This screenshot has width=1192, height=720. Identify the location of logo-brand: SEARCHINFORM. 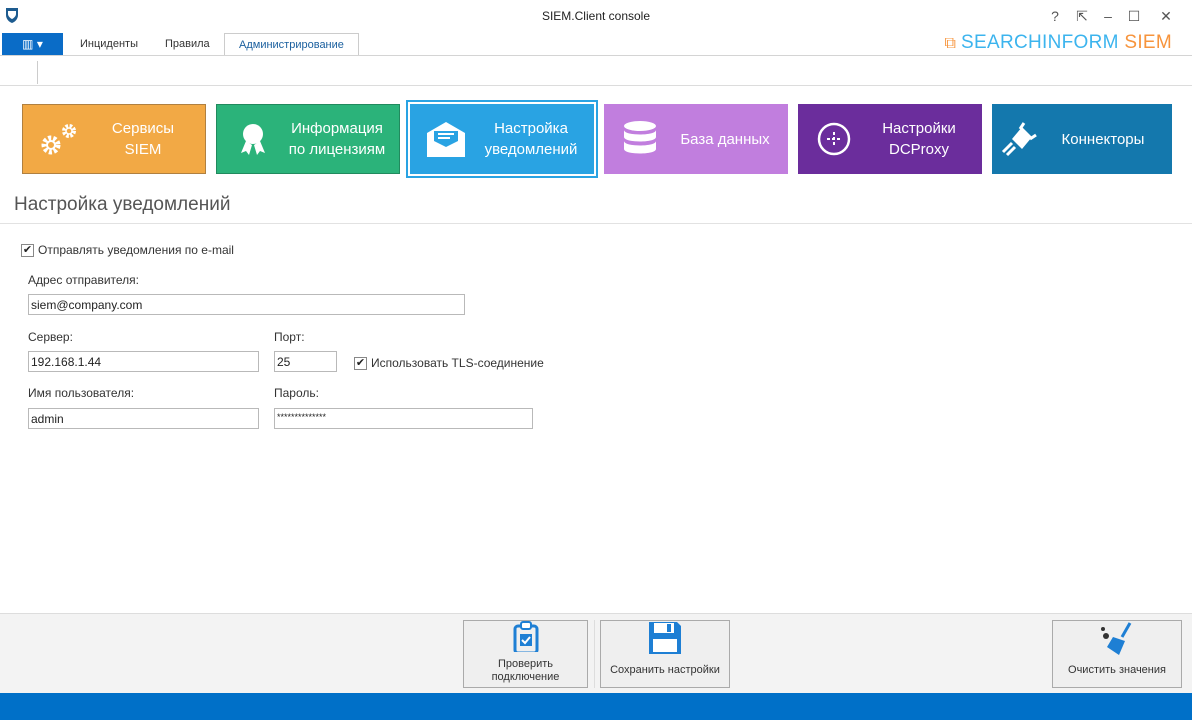
(1040, 42).